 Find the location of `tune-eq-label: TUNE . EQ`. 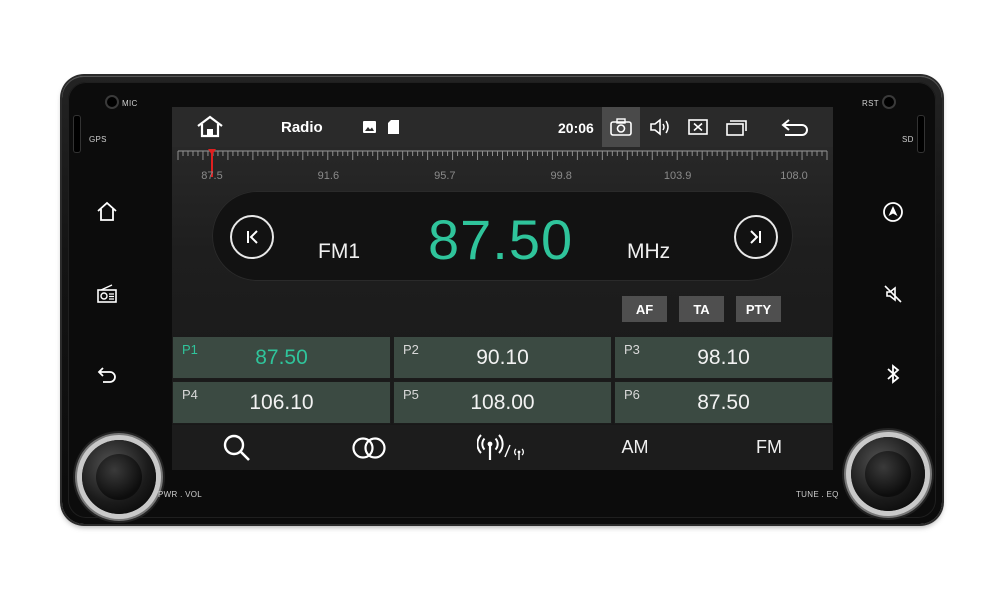

tune-eq-label: TUNE . EQ is located at coordinates (817, 494).